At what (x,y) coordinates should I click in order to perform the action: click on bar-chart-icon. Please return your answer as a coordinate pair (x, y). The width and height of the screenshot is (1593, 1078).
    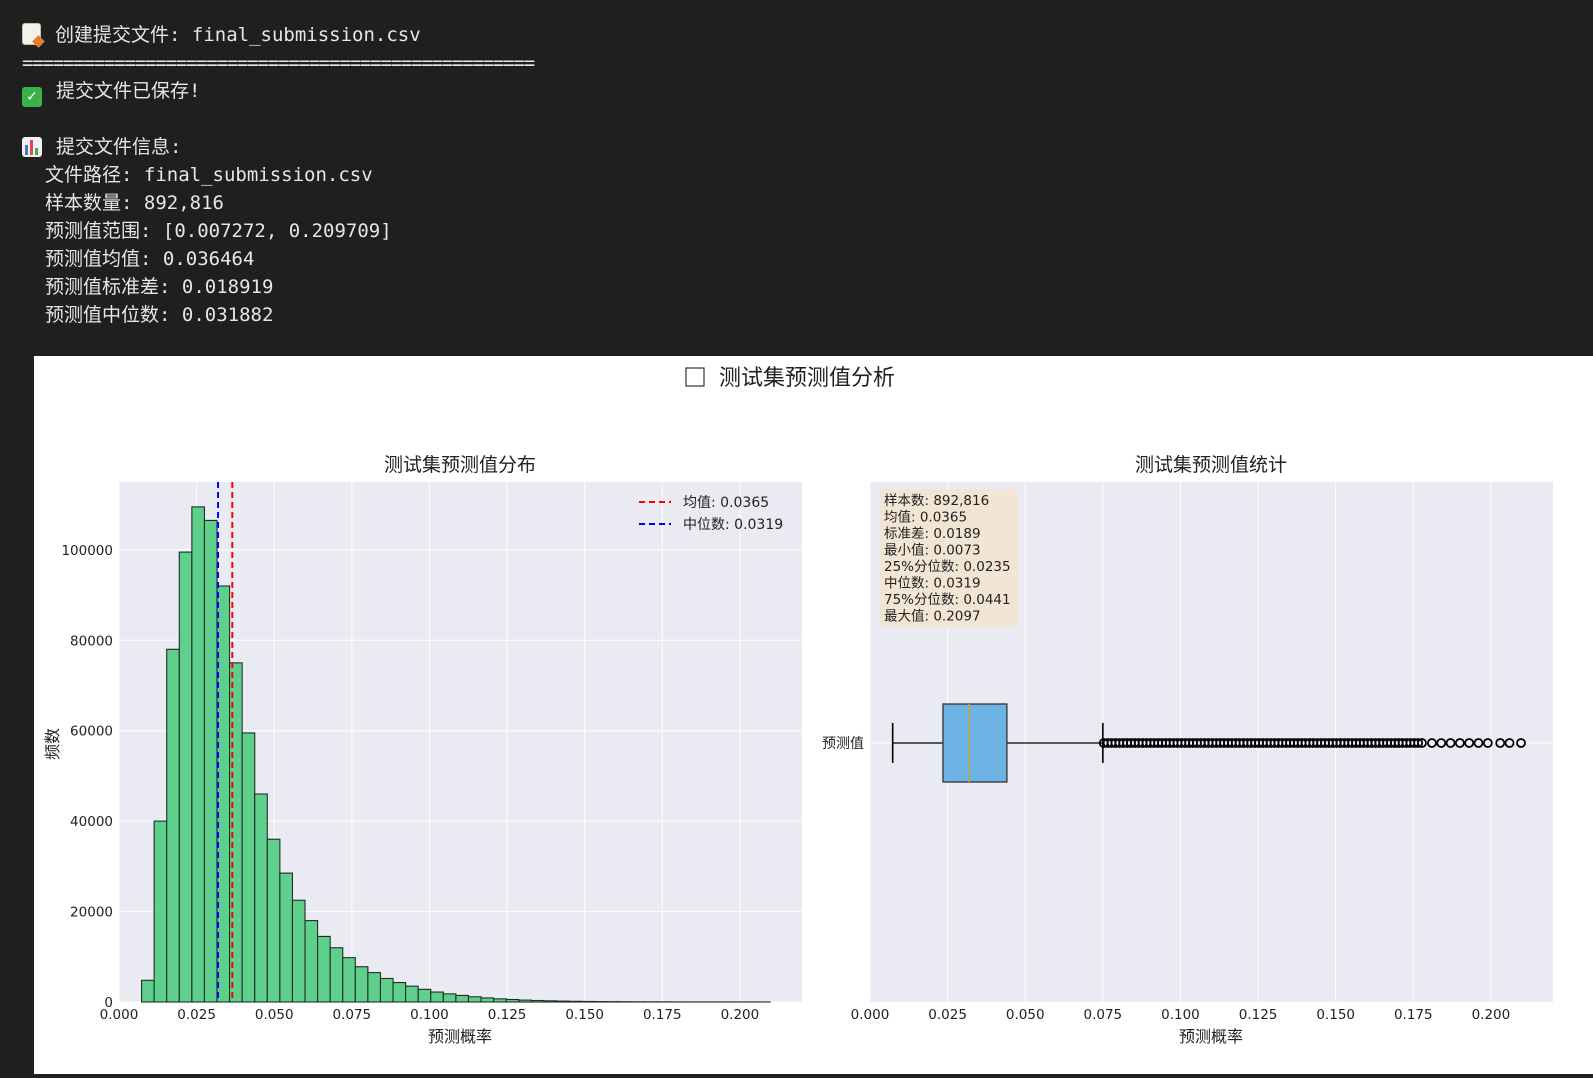
    Looking at the image, I should click on (32, 147).